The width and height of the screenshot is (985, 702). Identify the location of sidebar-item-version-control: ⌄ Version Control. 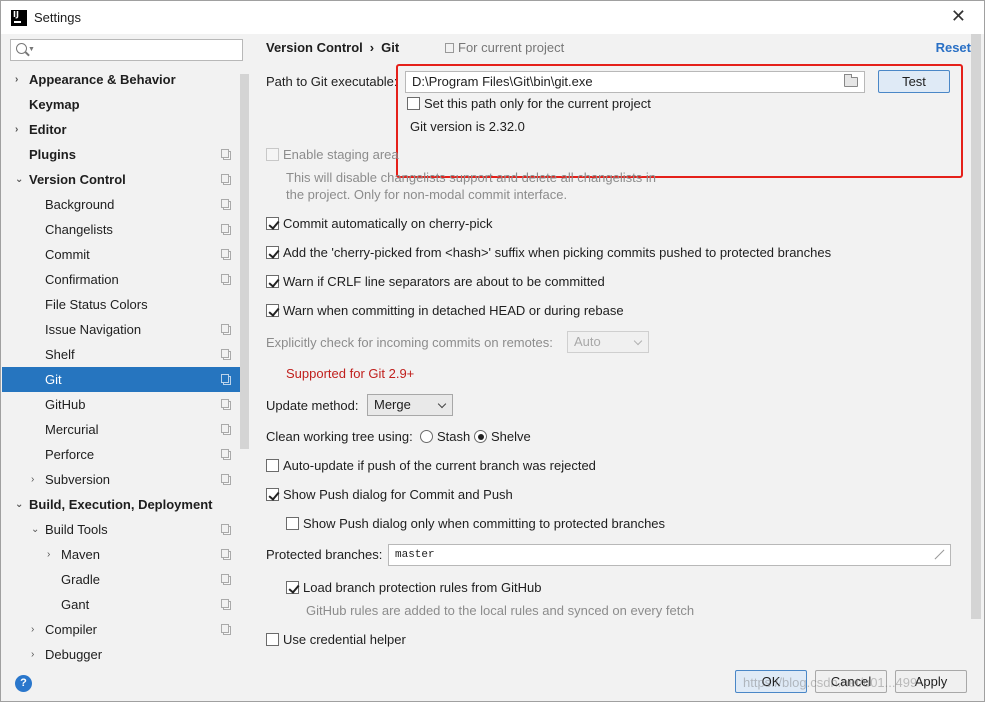
(125, 179).